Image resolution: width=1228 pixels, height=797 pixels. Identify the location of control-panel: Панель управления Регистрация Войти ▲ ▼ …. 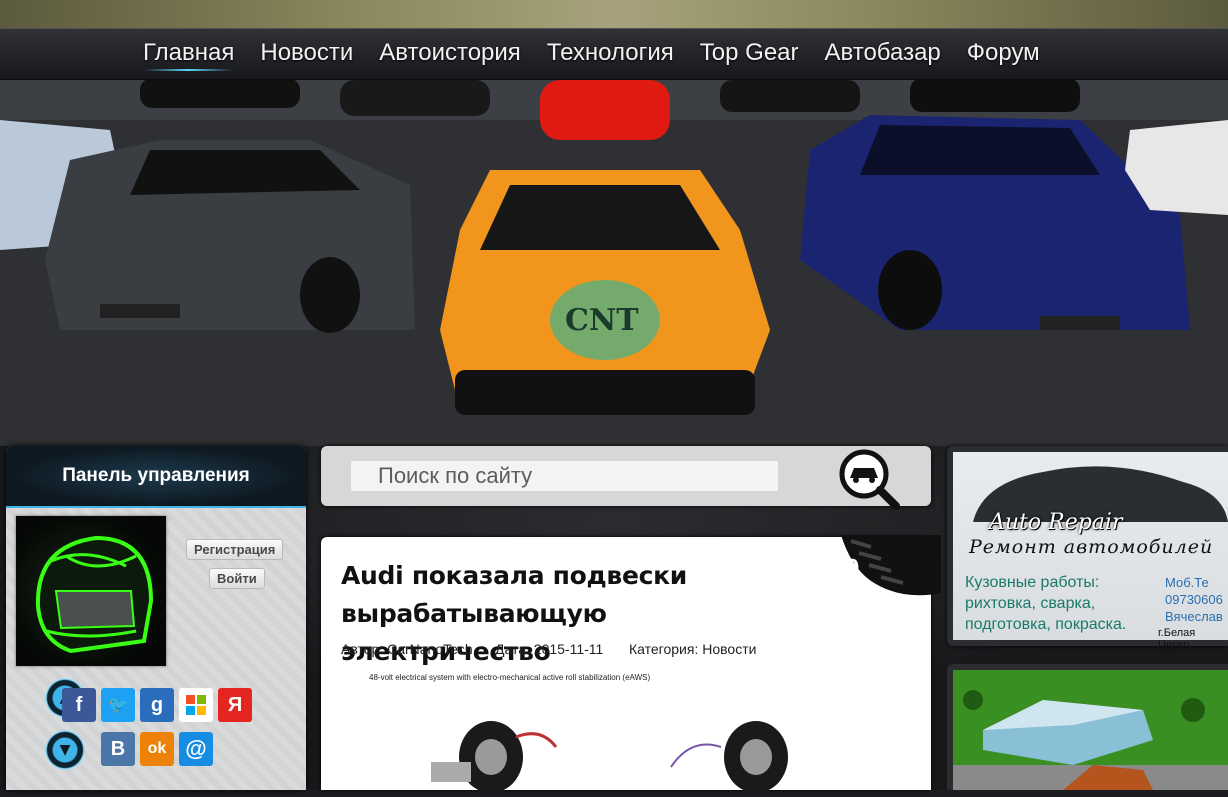
(156, 618).